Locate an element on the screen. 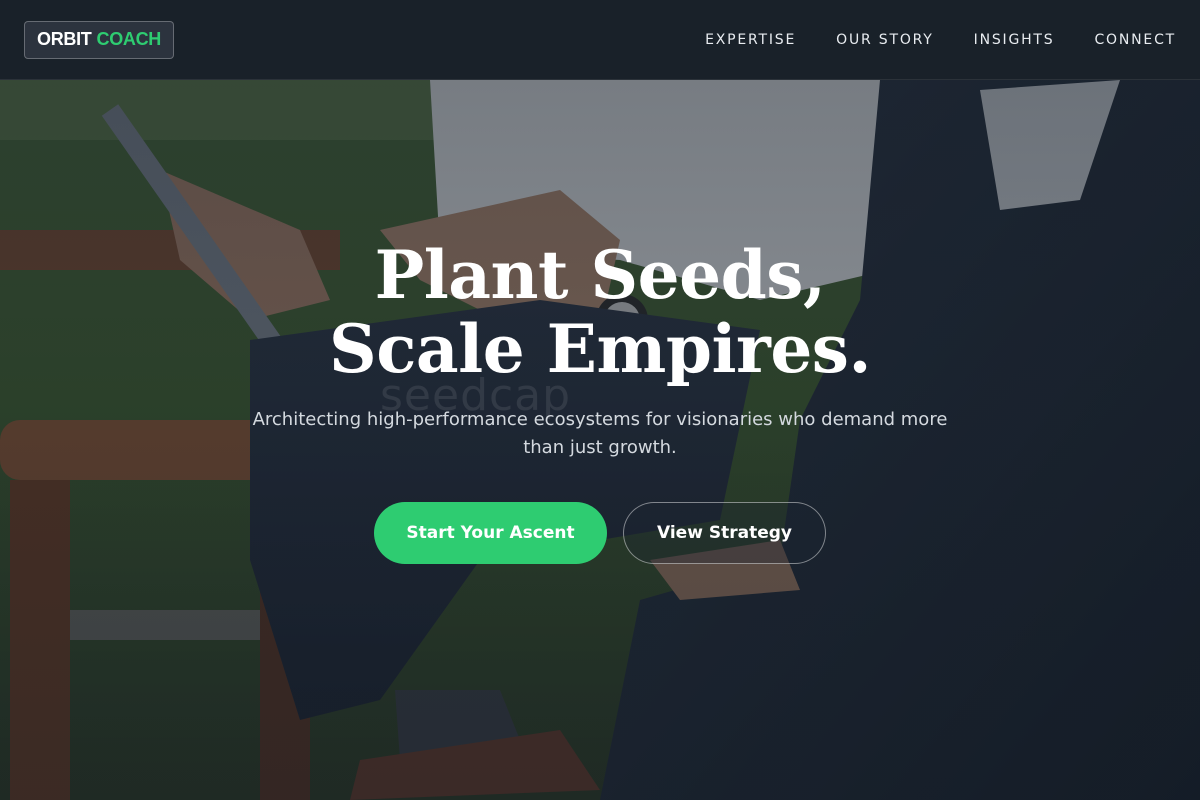  cta-row: Start Your Ascent View Strategy is located at coordinates (600, 533).